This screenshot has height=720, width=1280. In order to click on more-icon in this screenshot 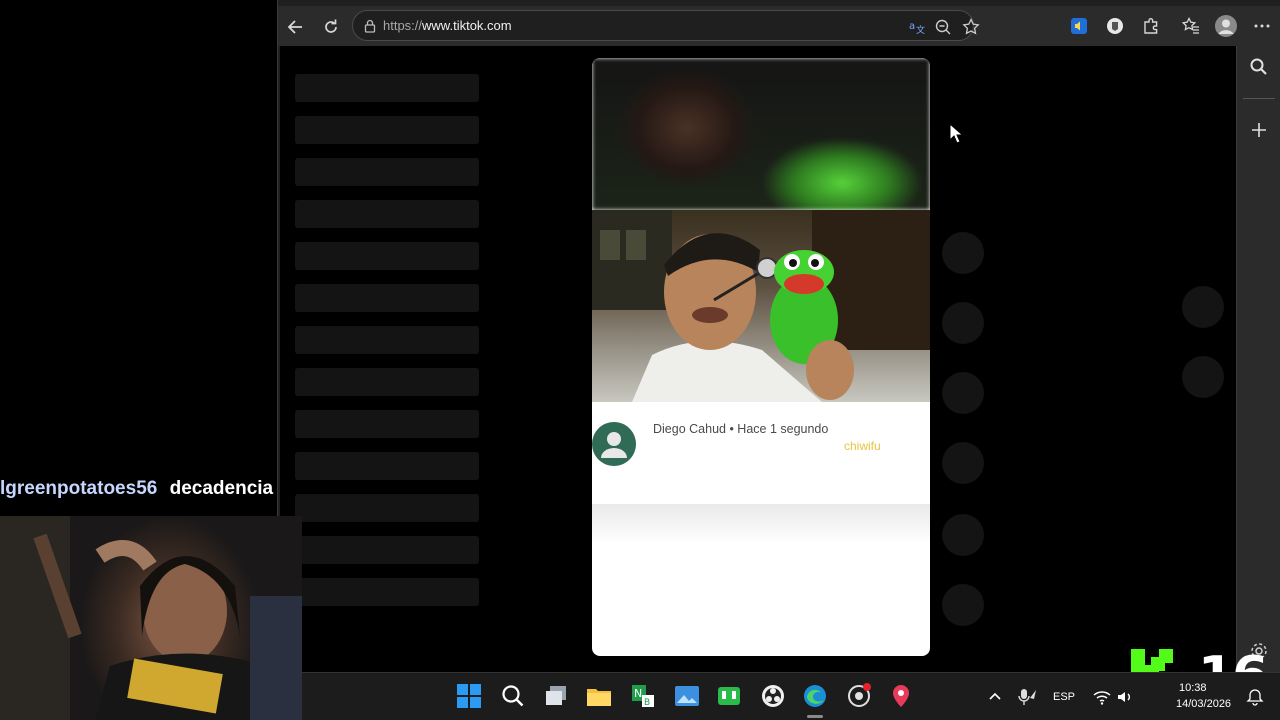, I will do `click(1262, 26)`.